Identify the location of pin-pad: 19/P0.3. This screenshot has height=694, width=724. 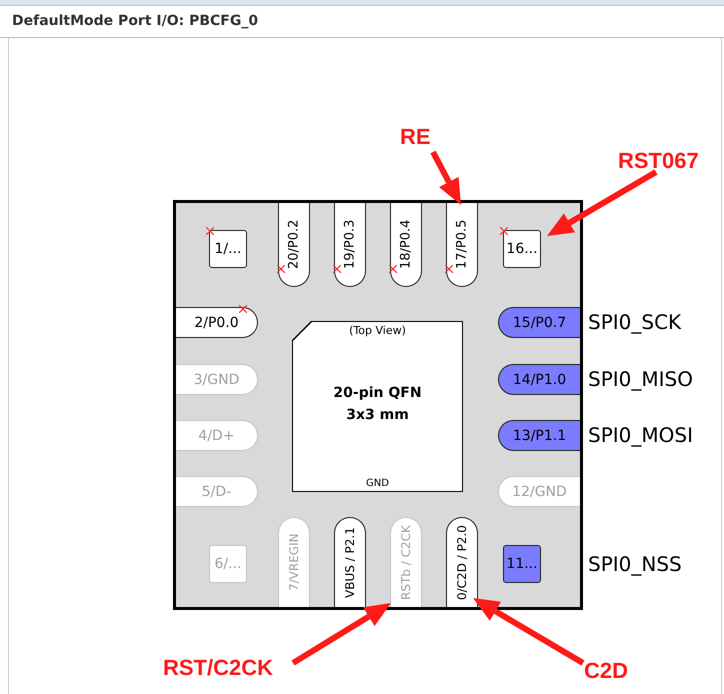
(350, 245).